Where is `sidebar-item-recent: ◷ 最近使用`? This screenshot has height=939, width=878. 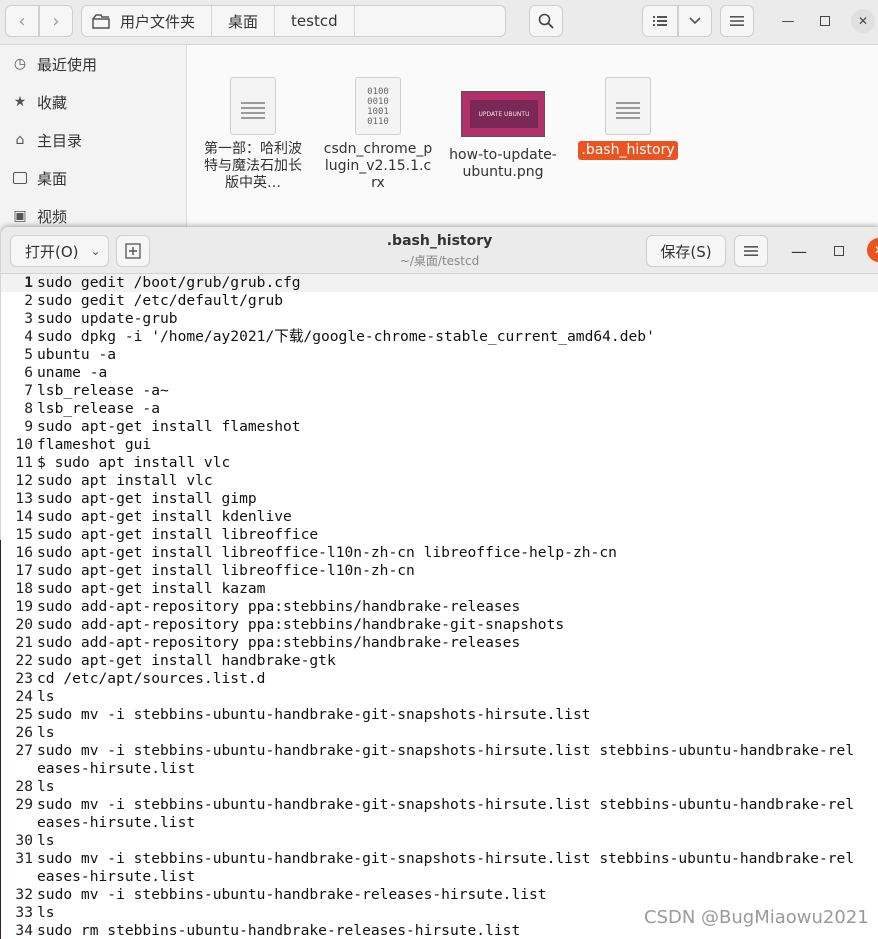
sidebar-item-recent: ◷ 最近使用 is located at coordinates (93, 64).